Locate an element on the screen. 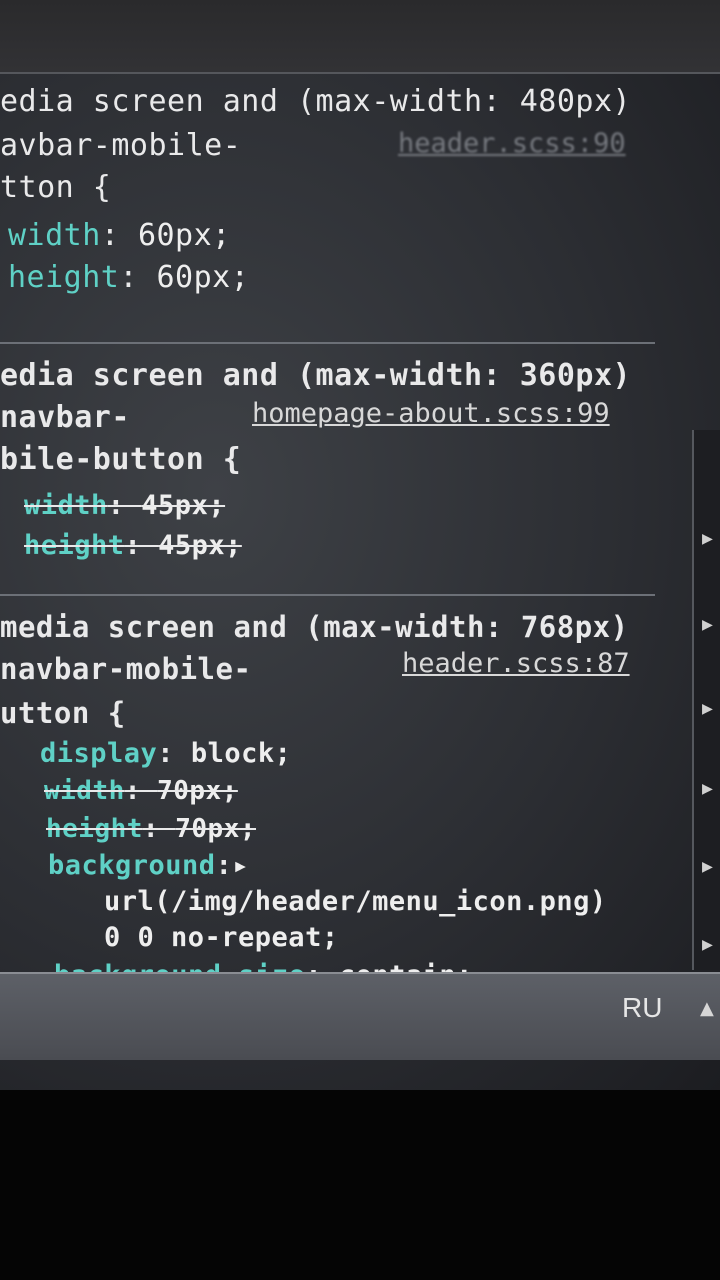 The image size is (720, 1280). rule-source-link: homepage-about.scss:99 is located at coordinates (431, 413).